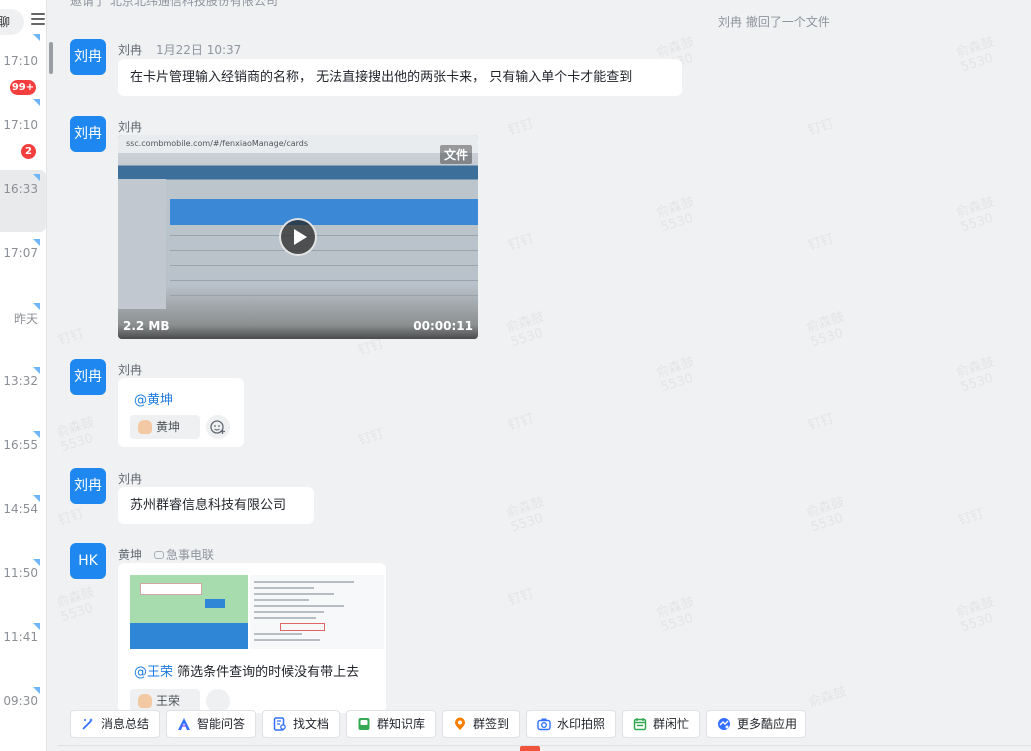 Image resolution: width=1031 pixels, height=751 pixels. I want to click on conversation-time: 11:41, so click(20, 637).